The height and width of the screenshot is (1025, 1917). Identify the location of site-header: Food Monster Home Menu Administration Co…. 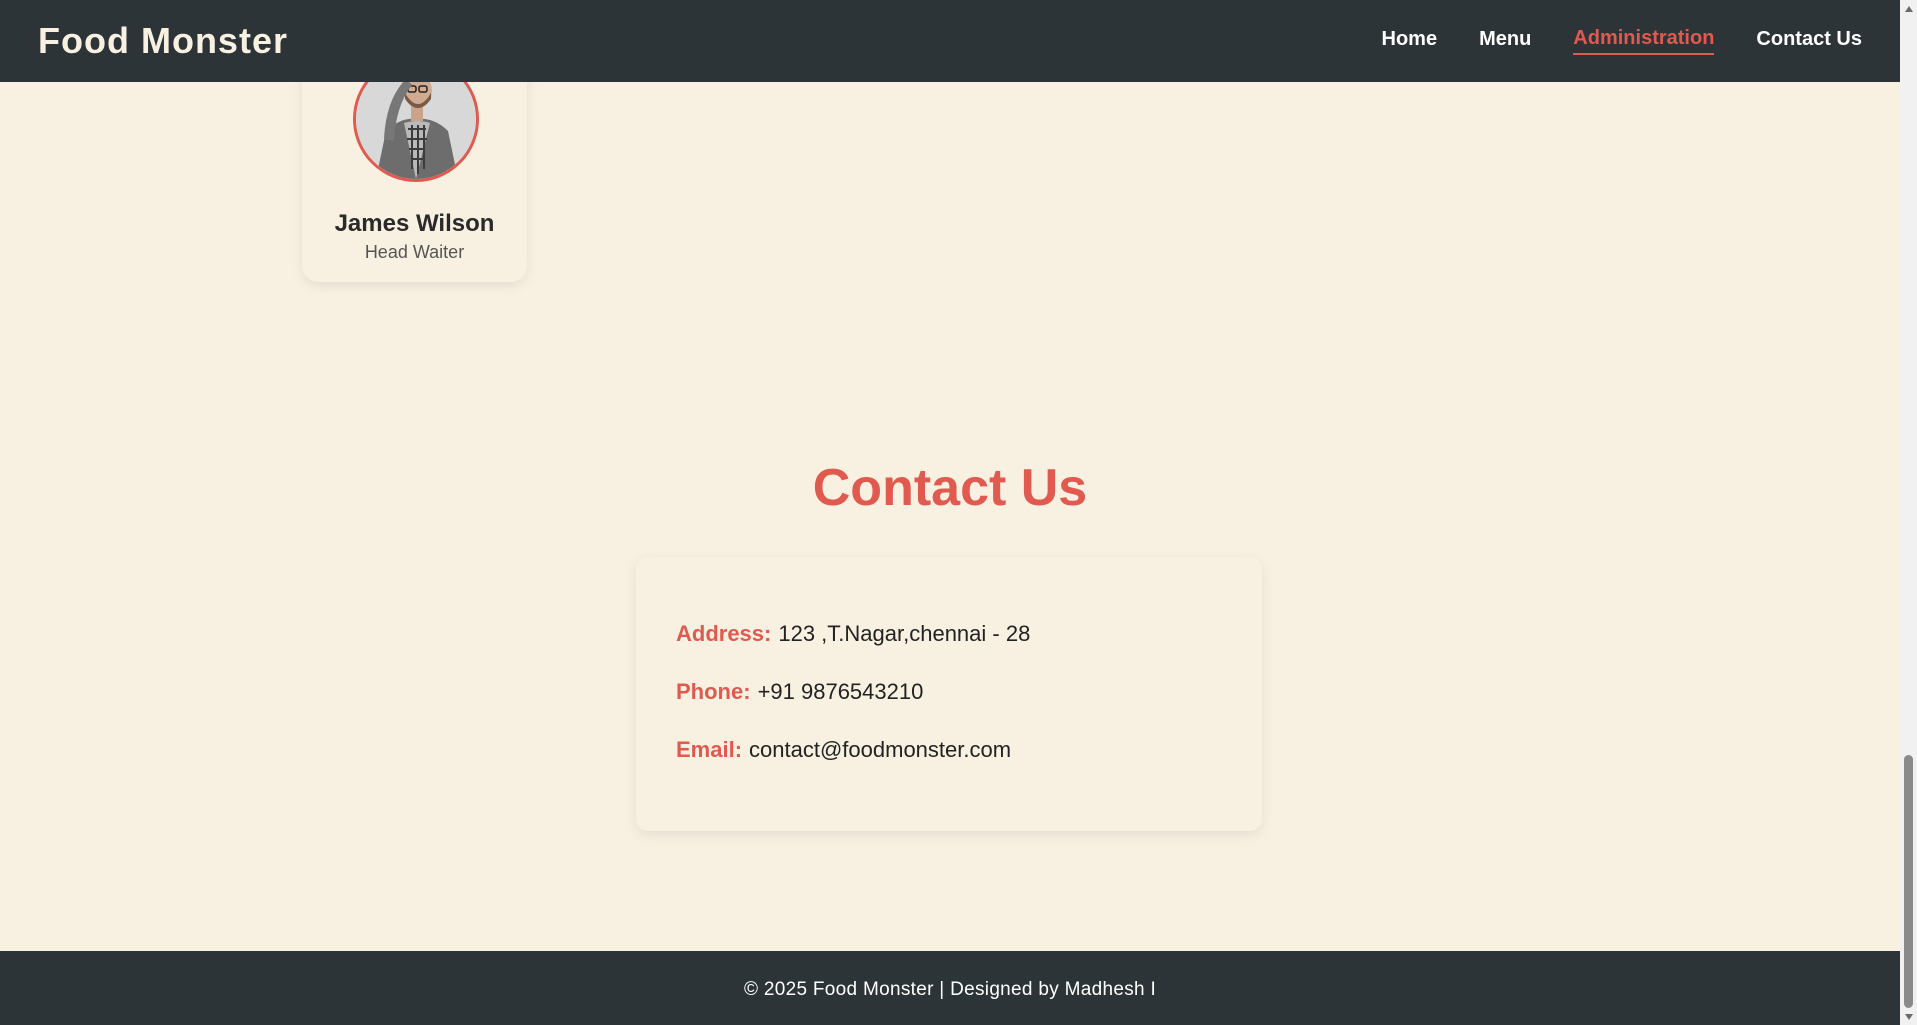
(950, 41).